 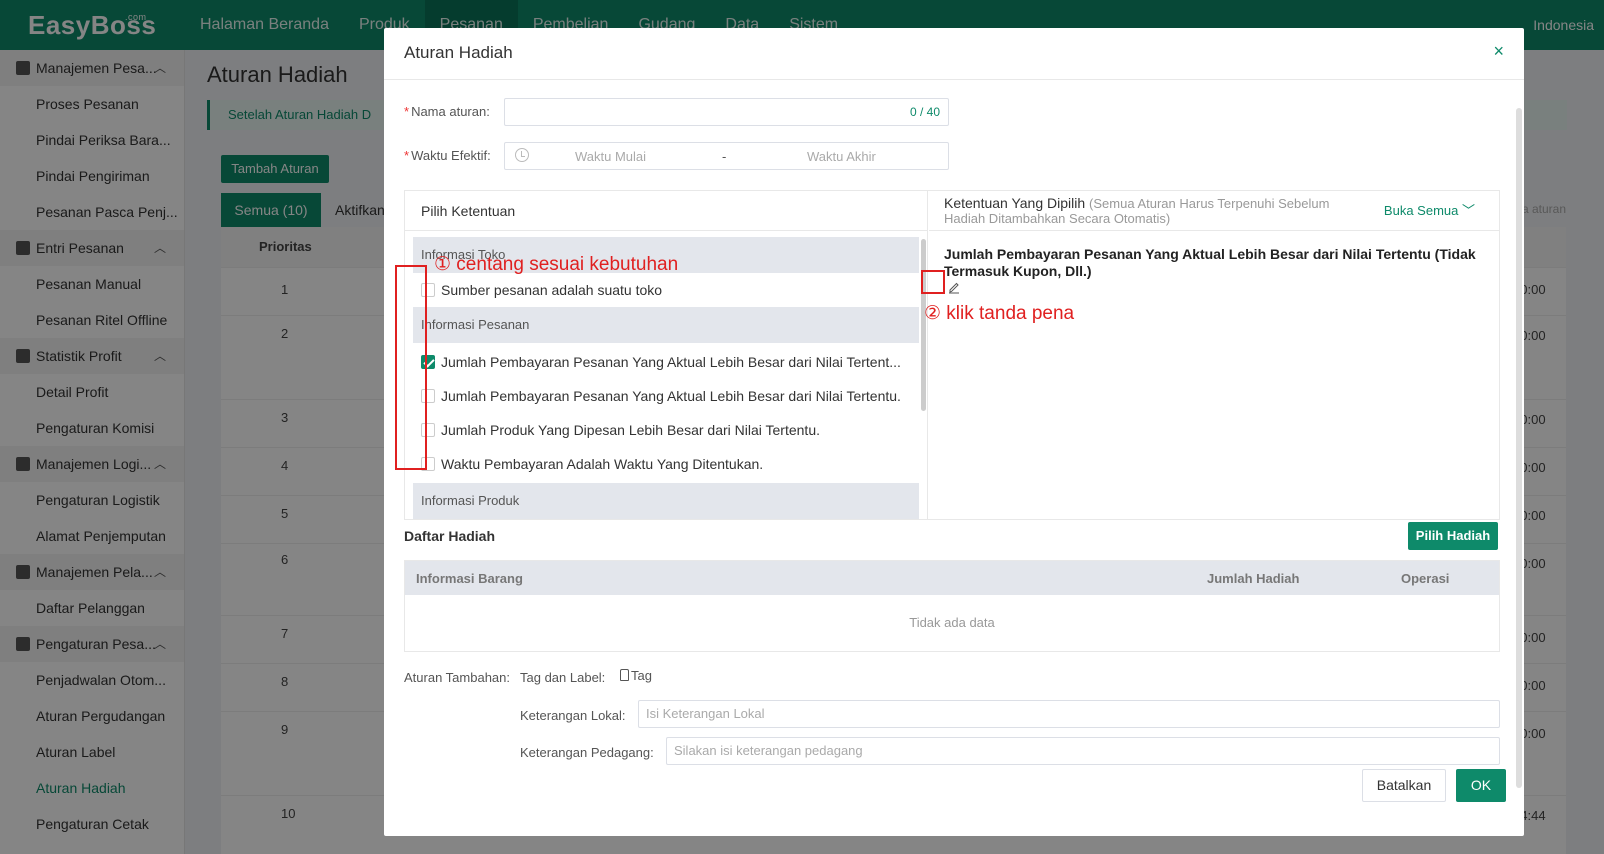 What do you see at coordinates (1404, 785) in the screenshot?
I see `cancel-button: Batalkan` at bounding box center [1404, 785].